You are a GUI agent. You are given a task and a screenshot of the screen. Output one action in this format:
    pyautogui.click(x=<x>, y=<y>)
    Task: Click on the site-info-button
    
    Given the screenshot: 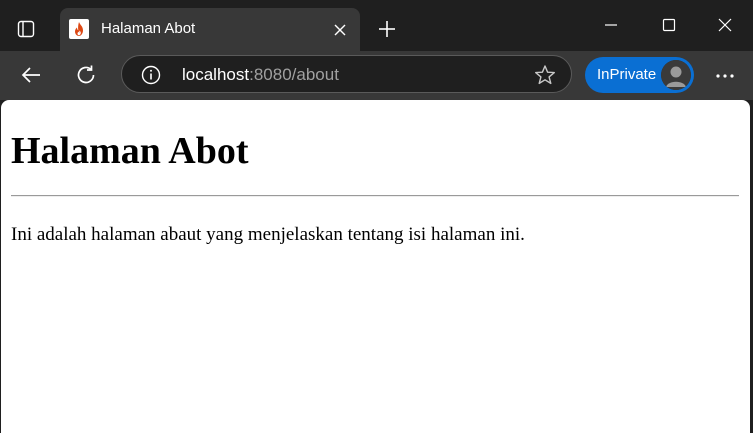 What is the action you would take?
    pyautogui.click(x=151, y=75)
    